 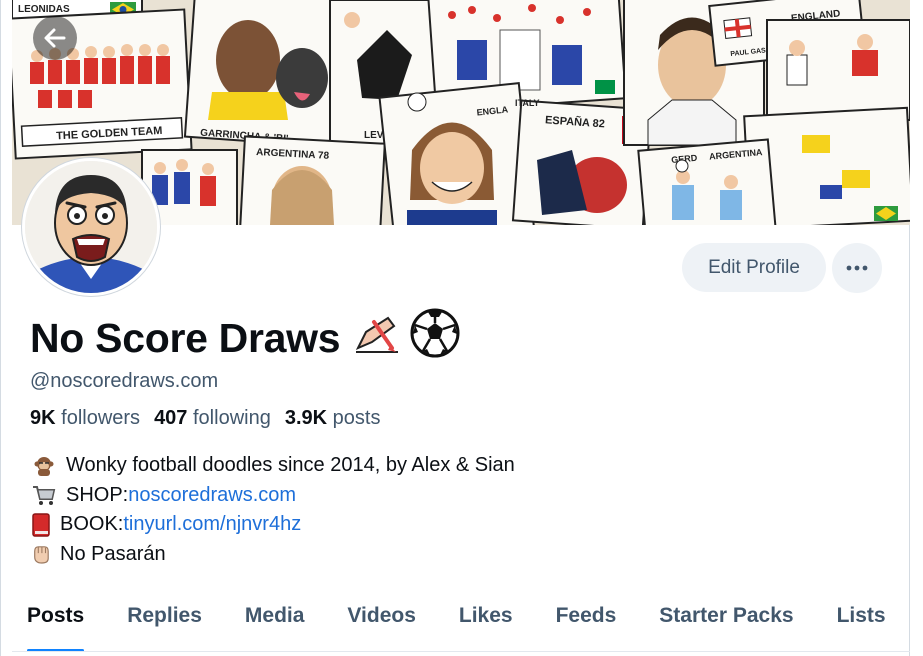 I want to click on bio-line: SHOP: noscoredraws.com, so click(x=273, y=496).